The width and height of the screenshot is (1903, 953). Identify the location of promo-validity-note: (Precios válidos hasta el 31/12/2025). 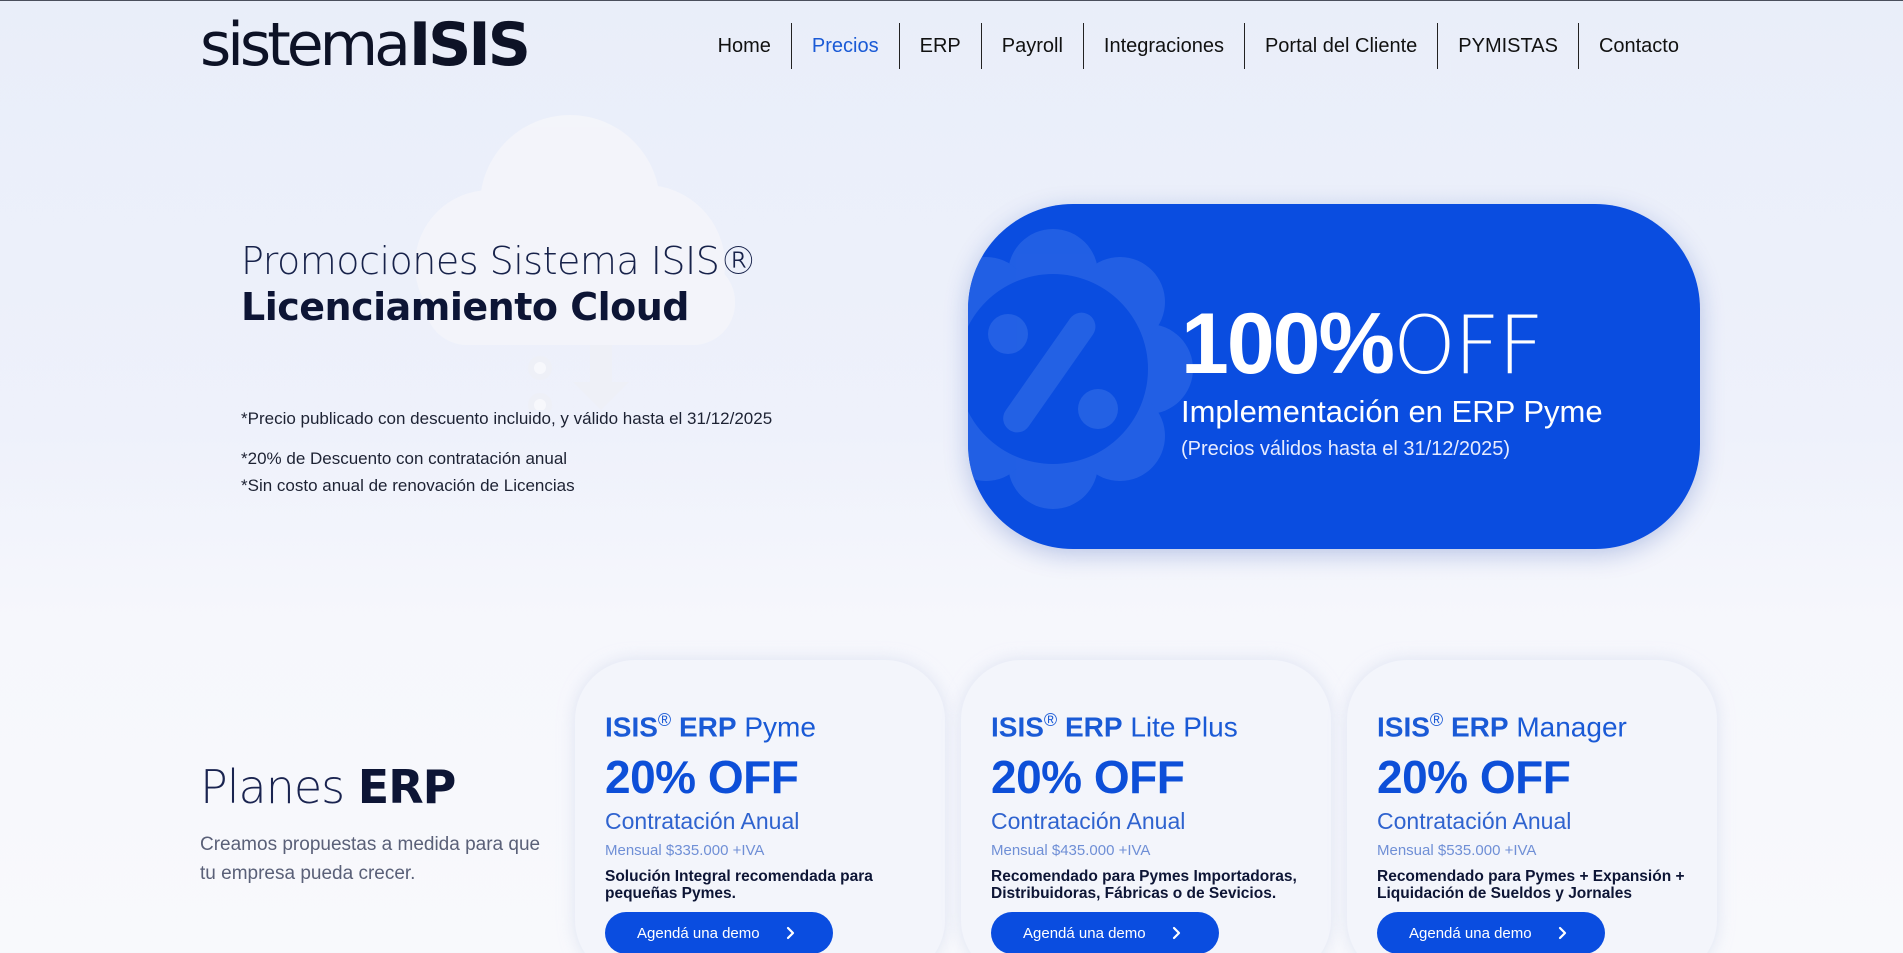
(1346, 449).